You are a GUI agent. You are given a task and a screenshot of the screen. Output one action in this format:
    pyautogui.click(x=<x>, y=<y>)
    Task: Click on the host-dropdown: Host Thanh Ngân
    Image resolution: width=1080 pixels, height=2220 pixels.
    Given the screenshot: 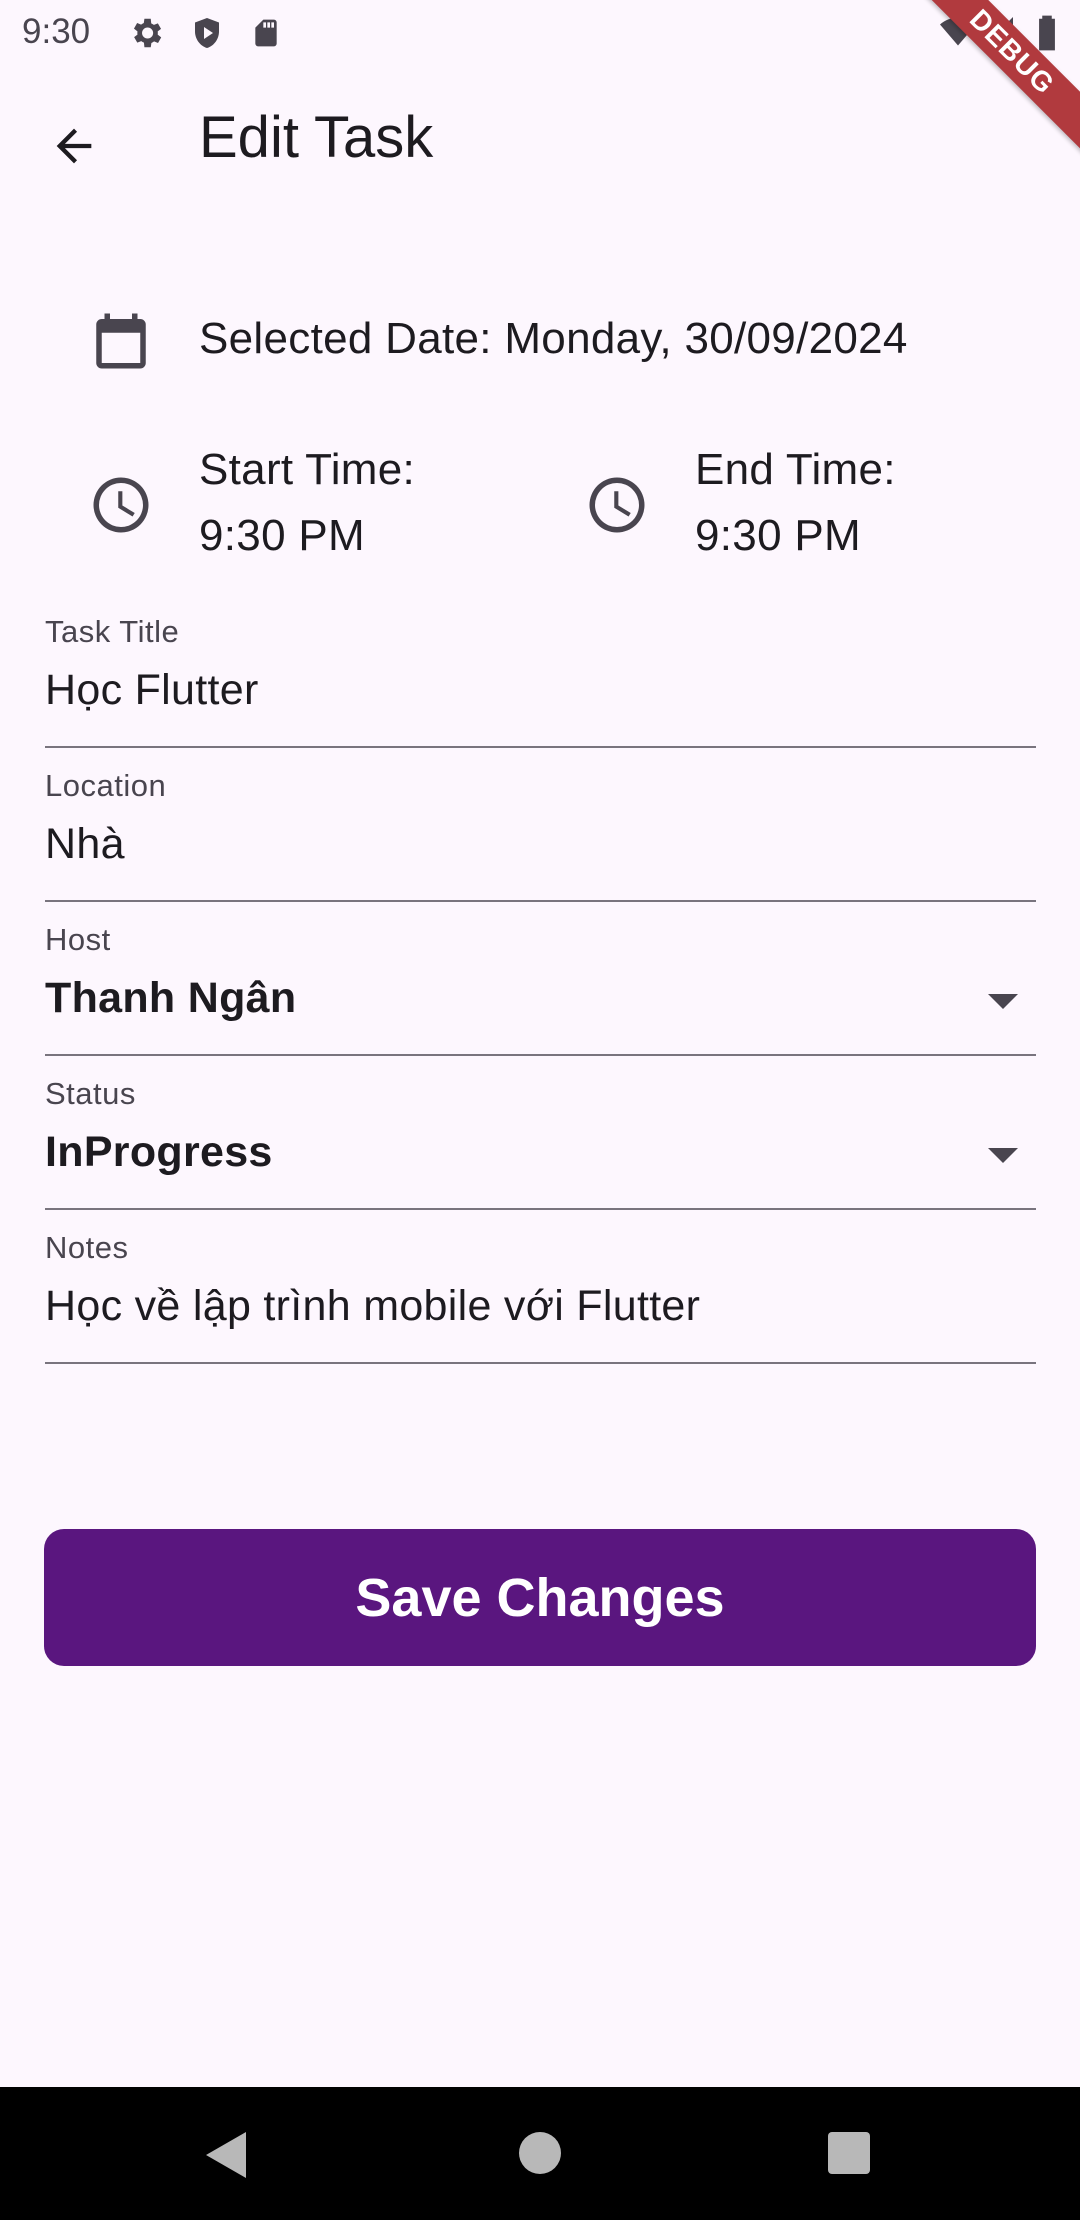 What is the action you would take?
    pyautogui.click(x=540, y=986)
    